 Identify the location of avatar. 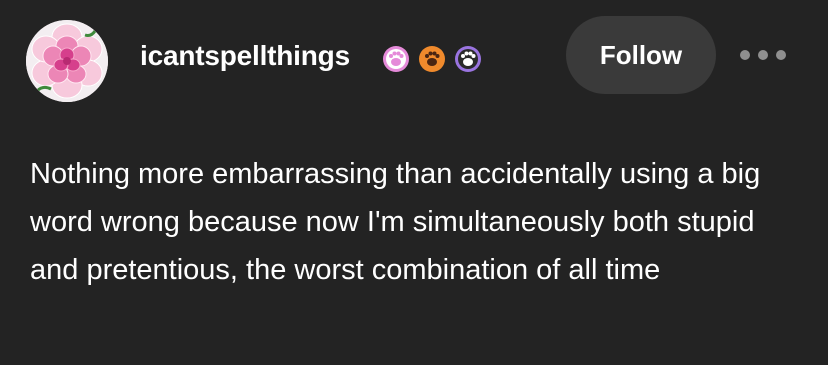
(67, 61).